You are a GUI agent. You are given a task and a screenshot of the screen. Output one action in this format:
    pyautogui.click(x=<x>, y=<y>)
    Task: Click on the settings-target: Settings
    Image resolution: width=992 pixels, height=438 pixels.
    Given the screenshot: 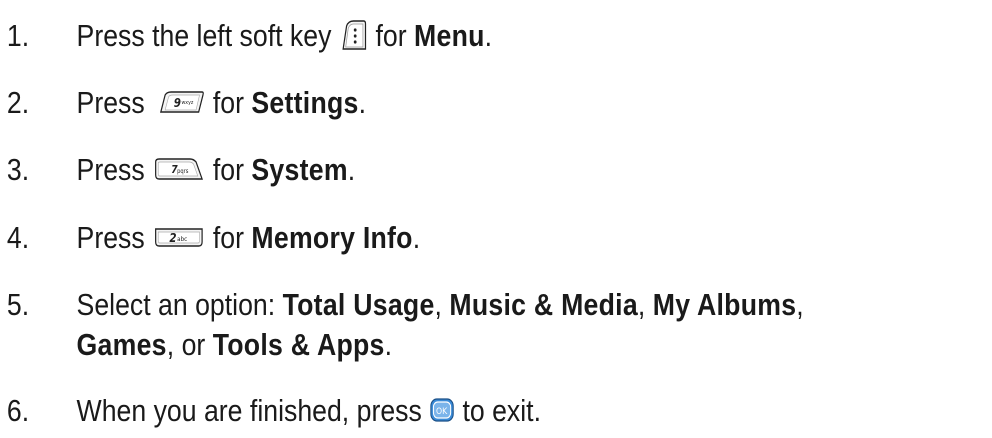 What is the action you would take?
    pyautogui.click(x=305, y=102)
    